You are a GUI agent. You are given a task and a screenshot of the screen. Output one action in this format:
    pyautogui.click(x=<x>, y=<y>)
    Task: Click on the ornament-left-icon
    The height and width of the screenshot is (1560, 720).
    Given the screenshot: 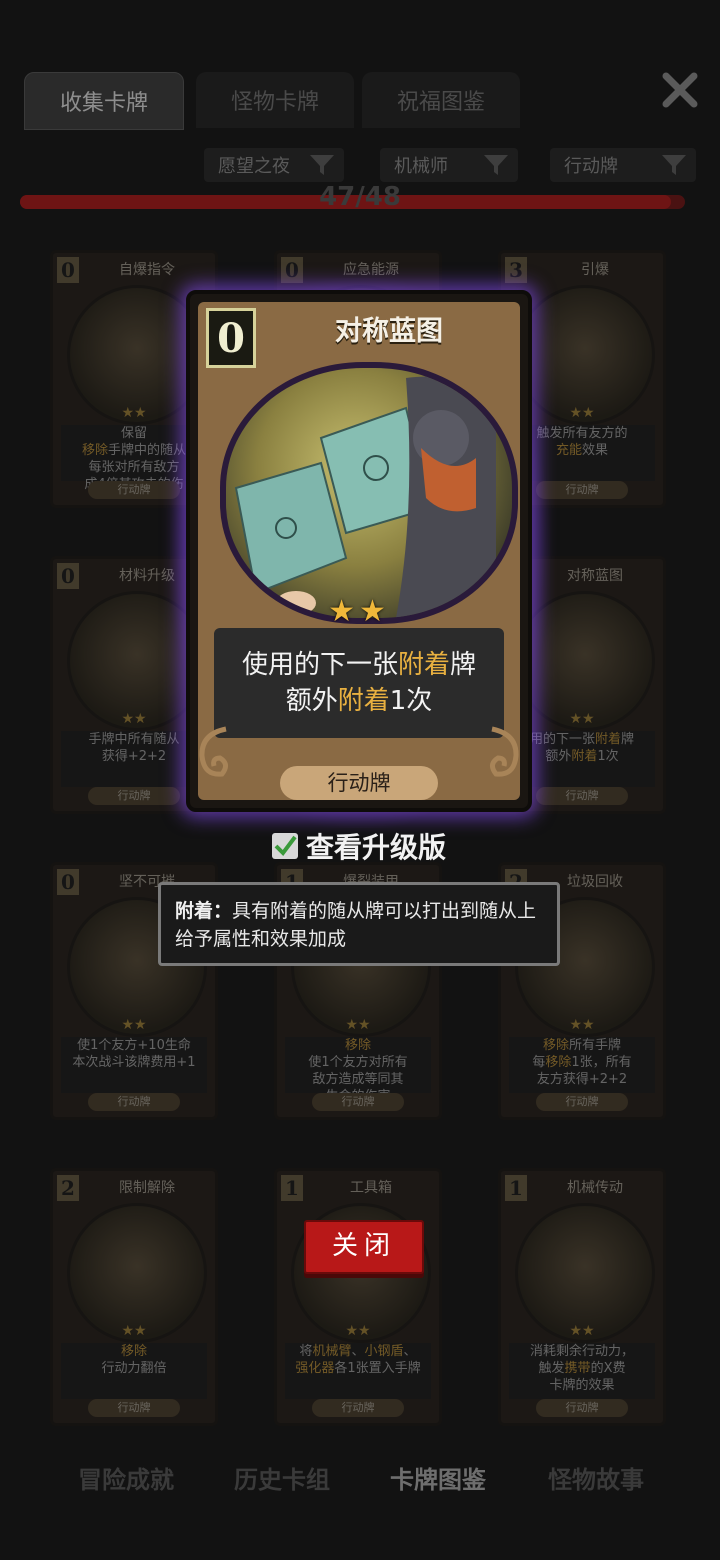 What is the action you would take?
    pyautogui.click(x=213, y=751)
    